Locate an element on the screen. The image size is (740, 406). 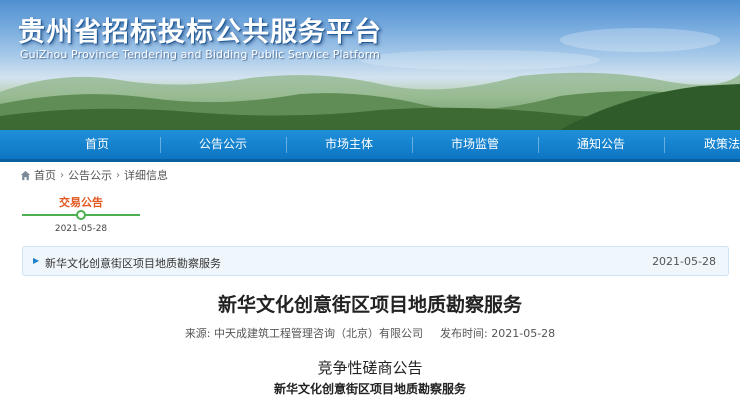
main-nav: 首页 公告公示 市场主体 市场监管 通知公告 政策法 is located at coordinates (370, 146).